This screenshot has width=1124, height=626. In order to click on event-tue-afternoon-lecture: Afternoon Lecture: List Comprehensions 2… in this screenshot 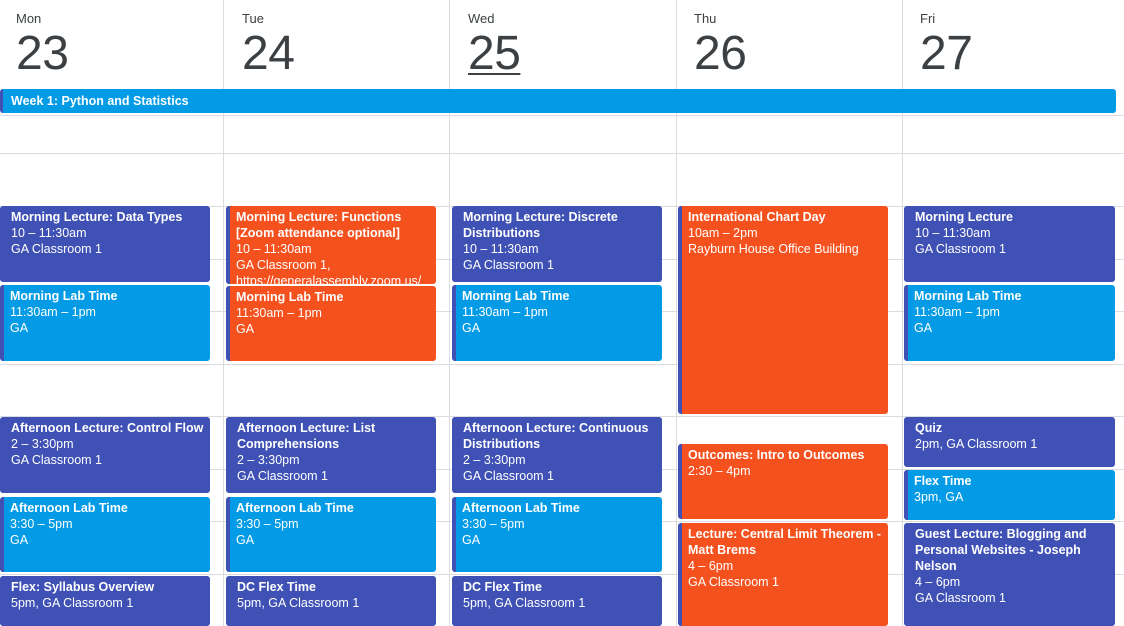, I will do `click(331, 455)`.